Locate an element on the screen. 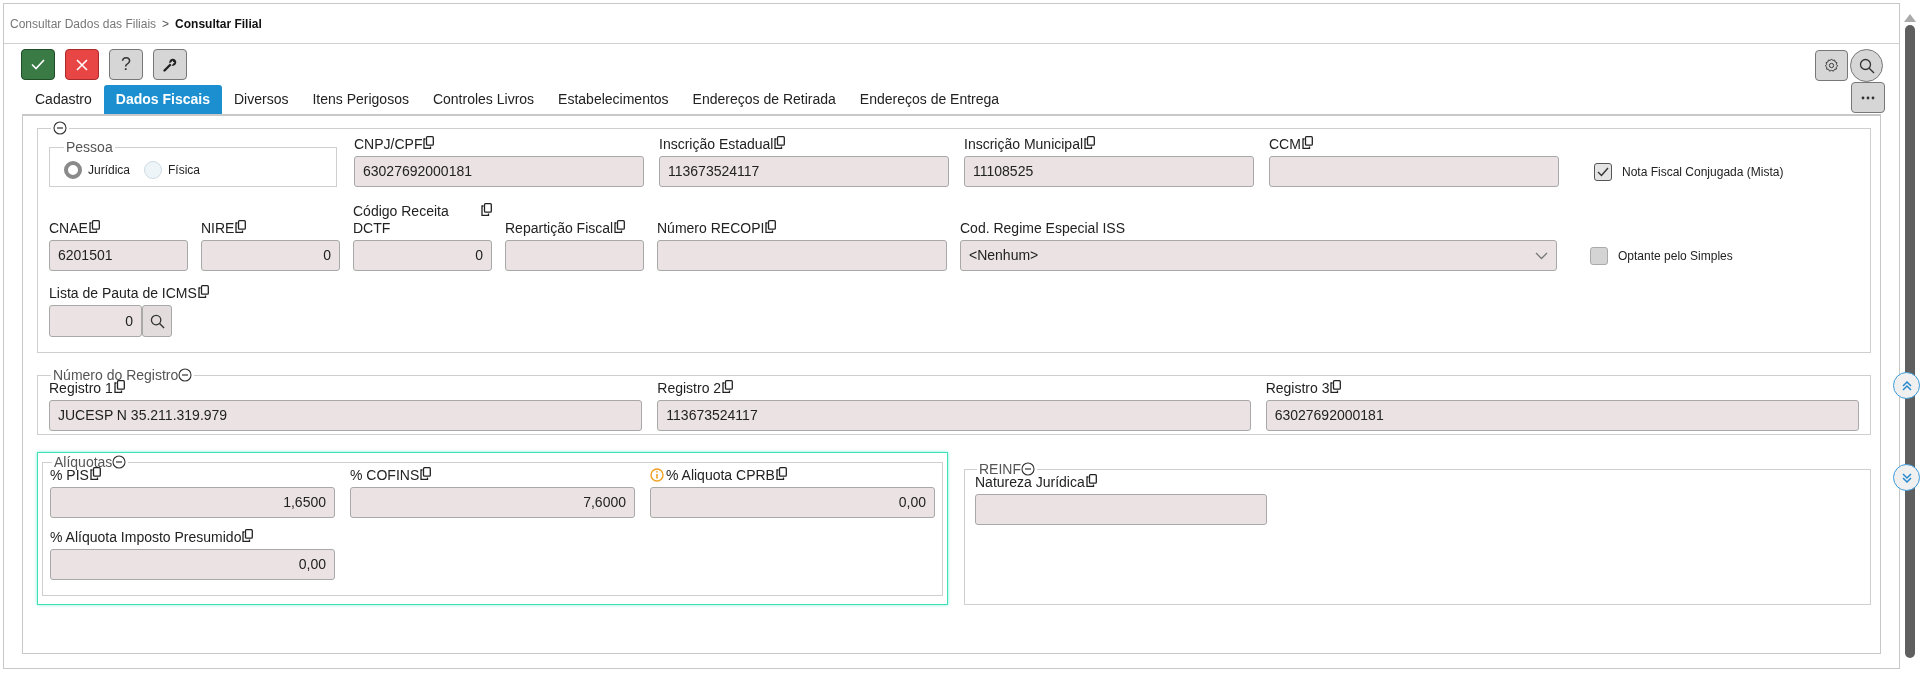 Image resolution: width=1923 pixels, height=673 pixels. field-label: Inscrição Municipal is located at coordinates (1024, 144).